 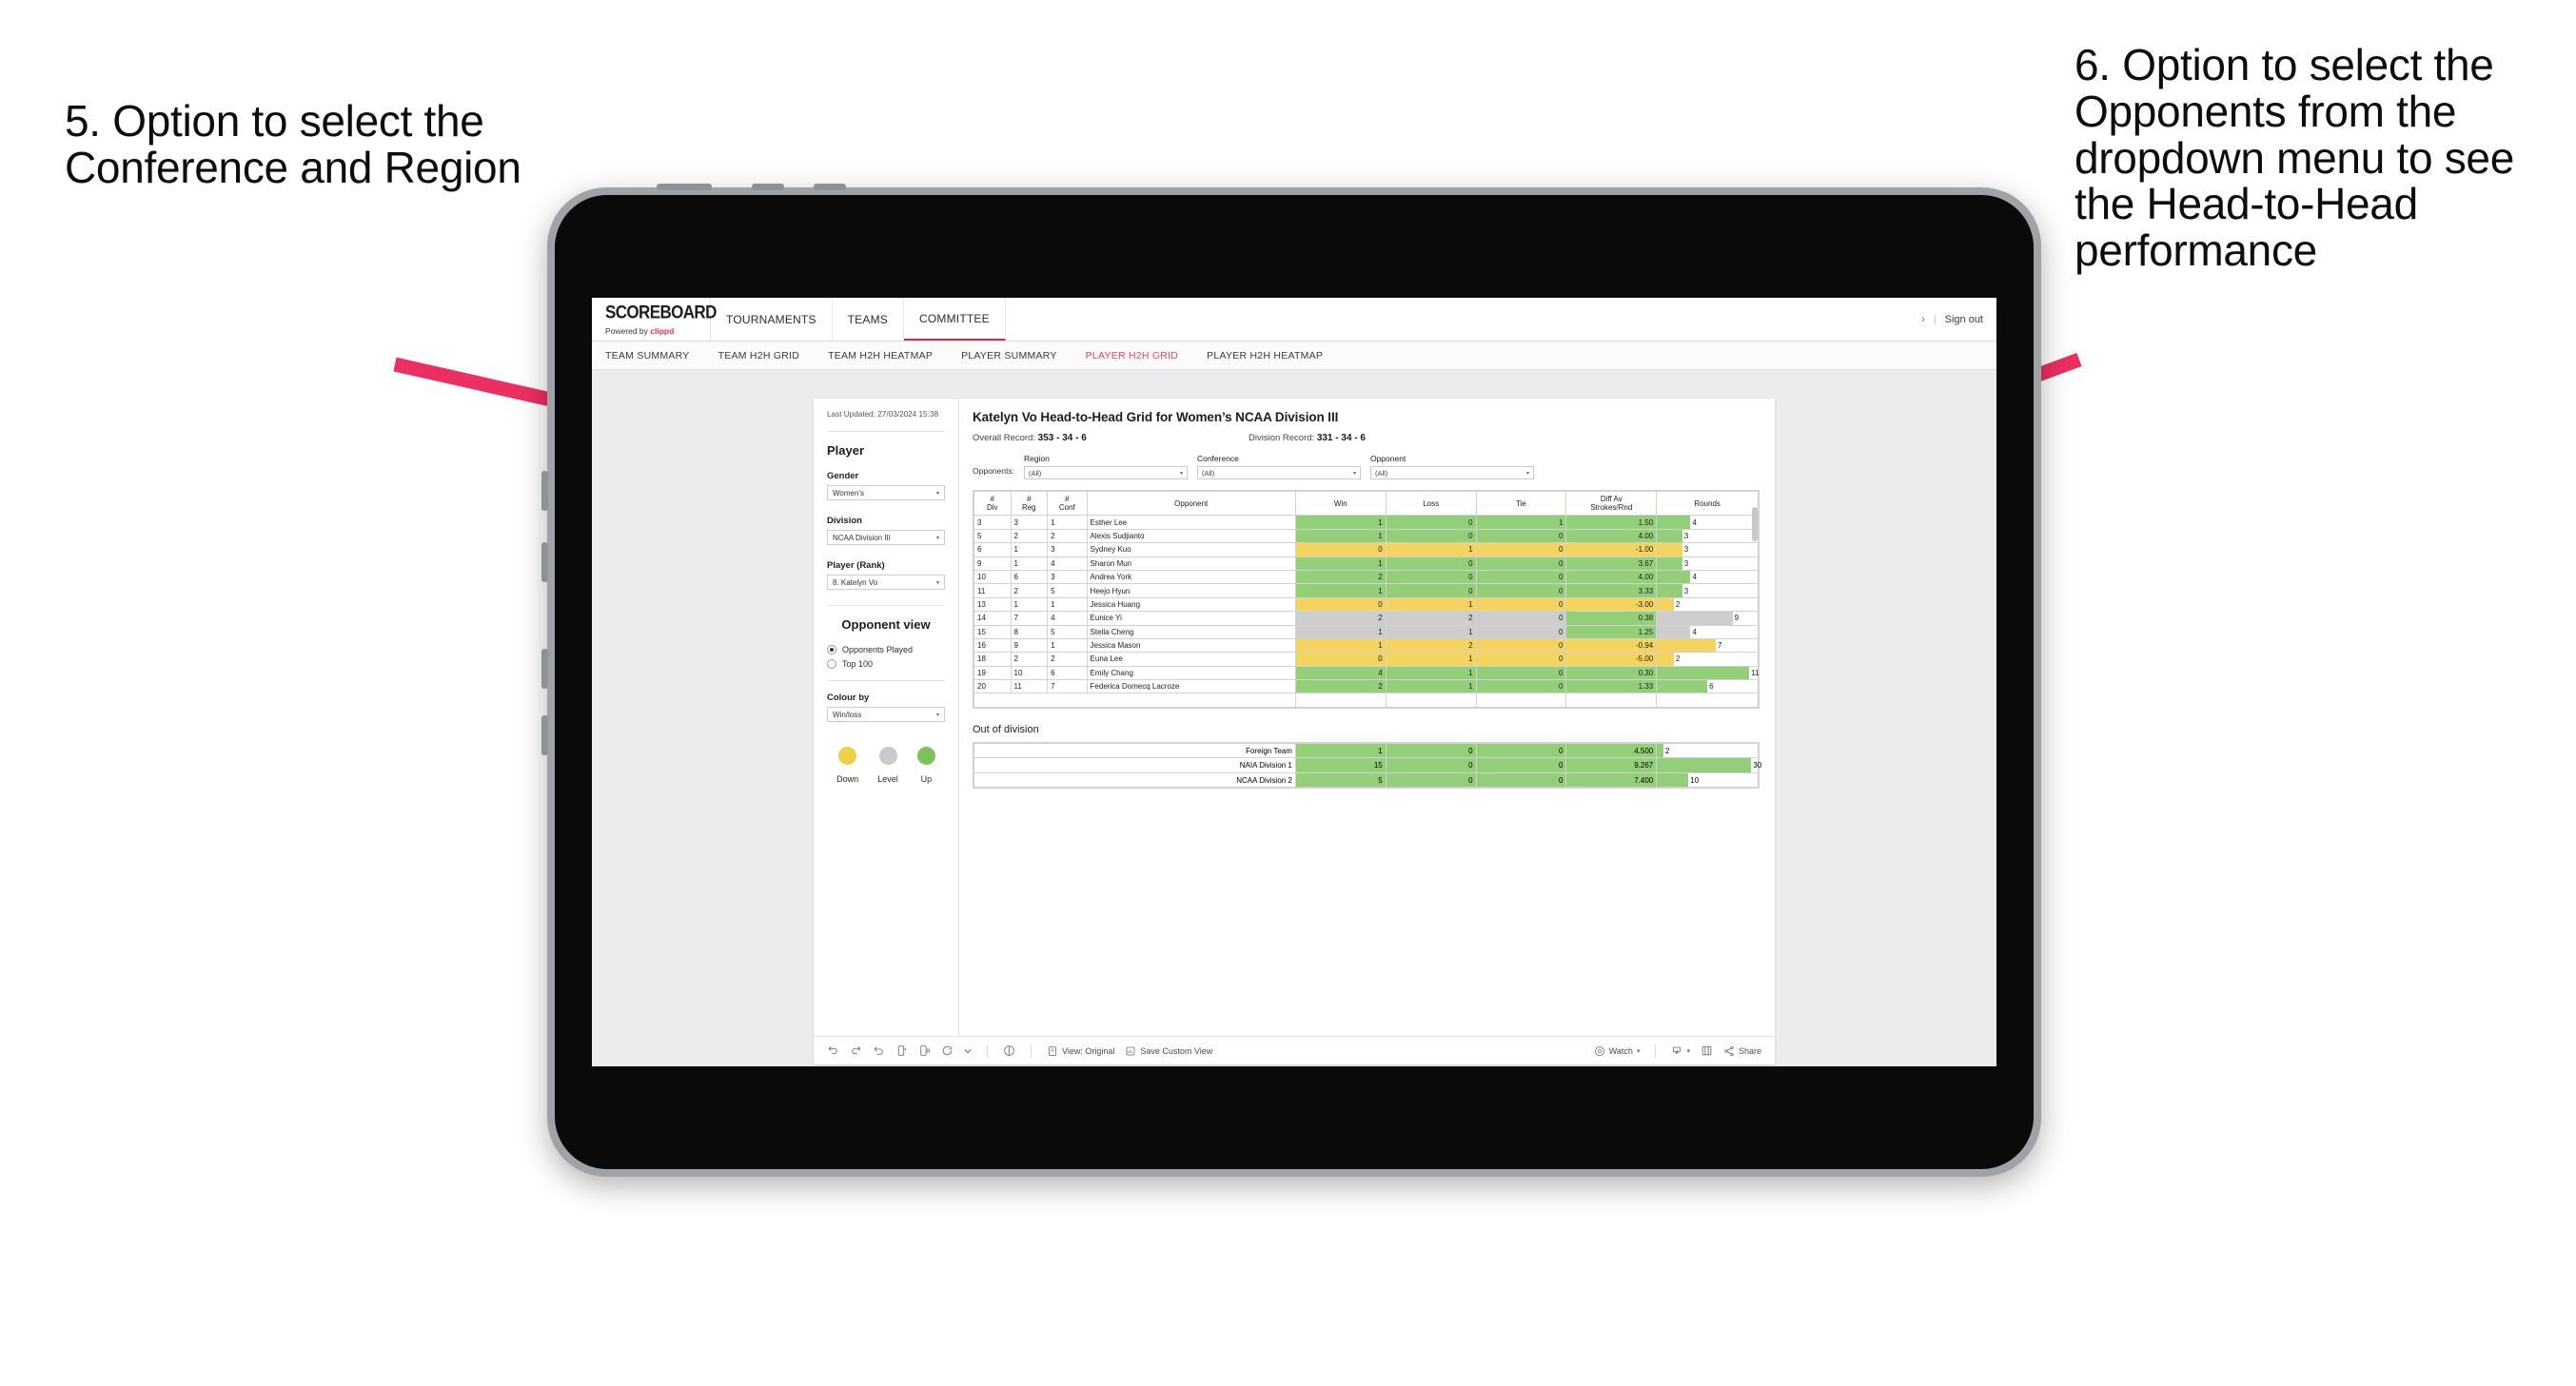 What do you see at coordinates (1191, 645) in the screenshot?
I see `cell-opponent: Jessica Mason` at bounding box center [1191, 645].